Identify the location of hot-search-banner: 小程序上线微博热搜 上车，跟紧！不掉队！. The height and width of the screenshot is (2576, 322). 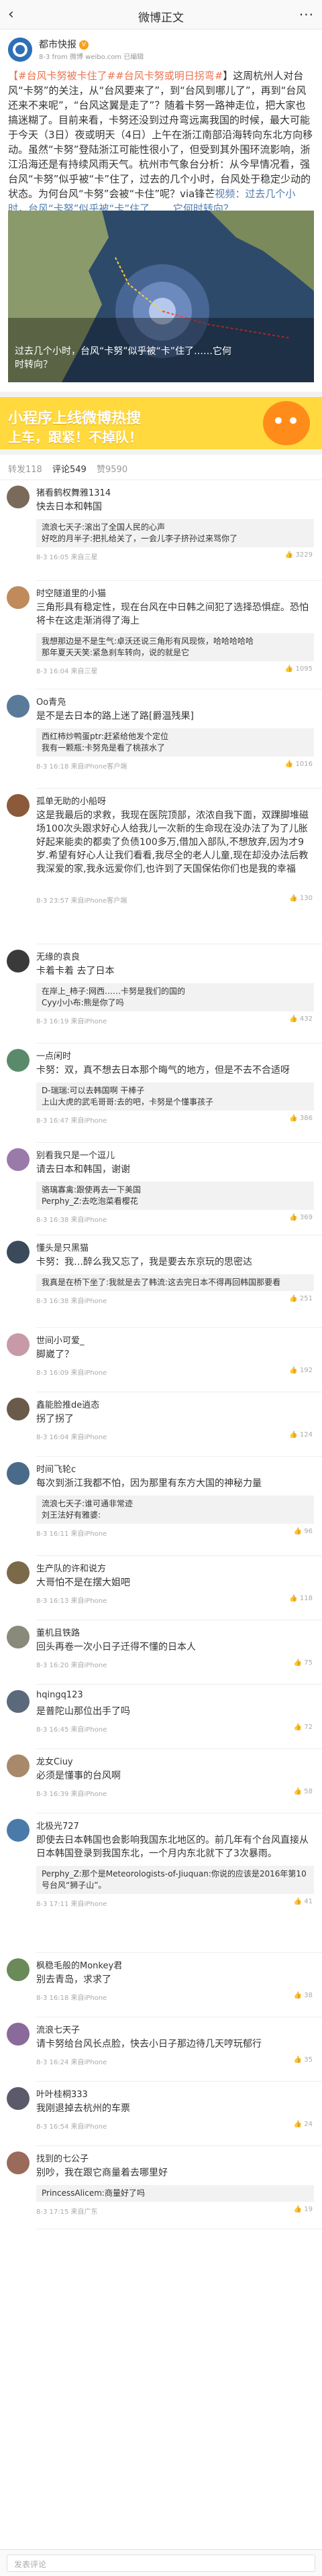
(161, 423).